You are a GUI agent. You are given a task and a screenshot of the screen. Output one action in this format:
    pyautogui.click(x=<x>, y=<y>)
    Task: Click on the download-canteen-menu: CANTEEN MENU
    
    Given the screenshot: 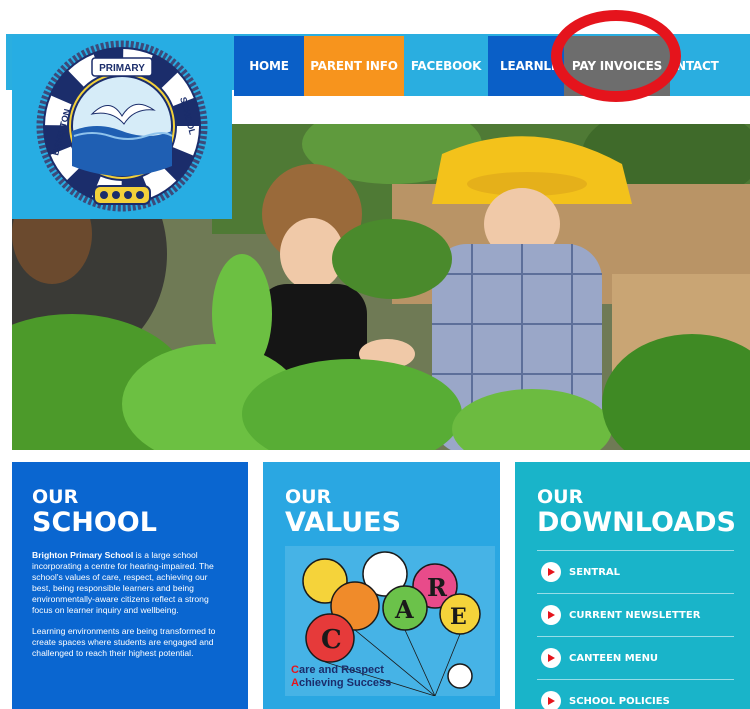 What is the action you would take?
    pyautogui.click(x=635, y=657)
    